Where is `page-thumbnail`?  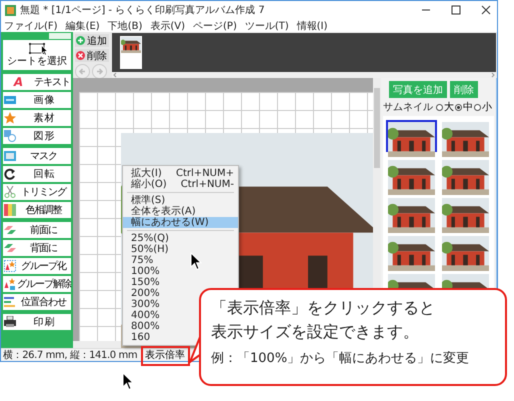 page-thumbnail is located at coordinates (131, 52).